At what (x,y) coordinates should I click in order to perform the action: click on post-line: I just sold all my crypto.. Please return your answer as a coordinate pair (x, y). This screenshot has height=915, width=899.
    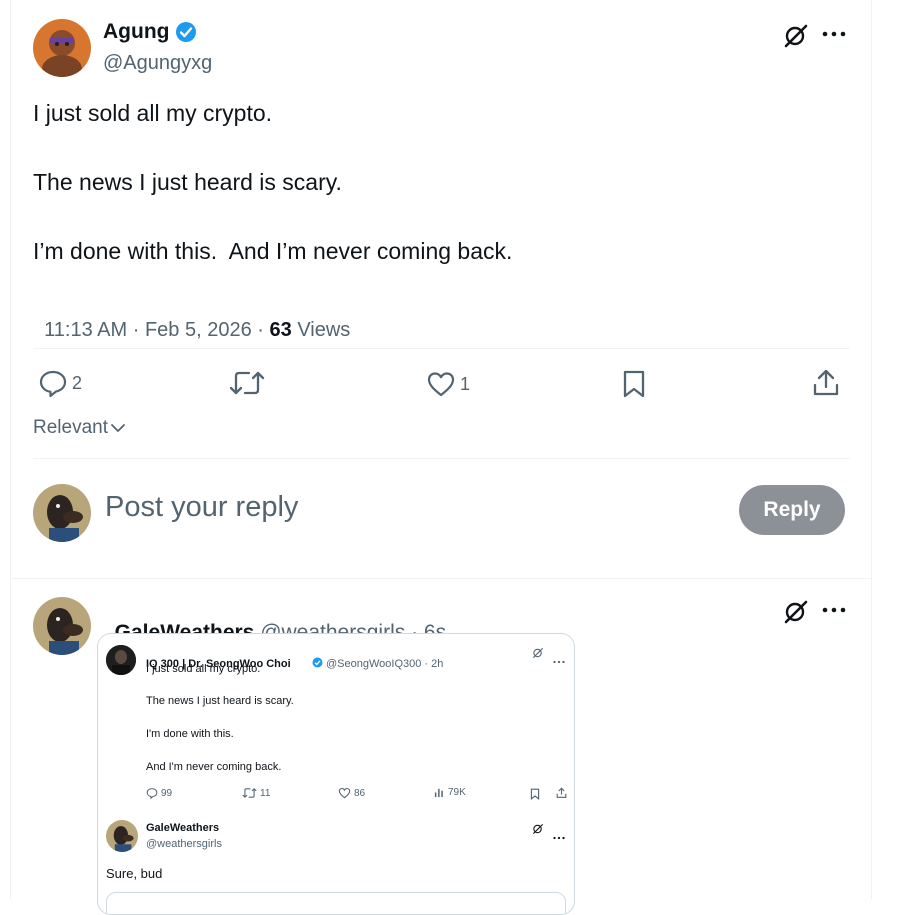
    Looking at the image, I should click on (153, 113).